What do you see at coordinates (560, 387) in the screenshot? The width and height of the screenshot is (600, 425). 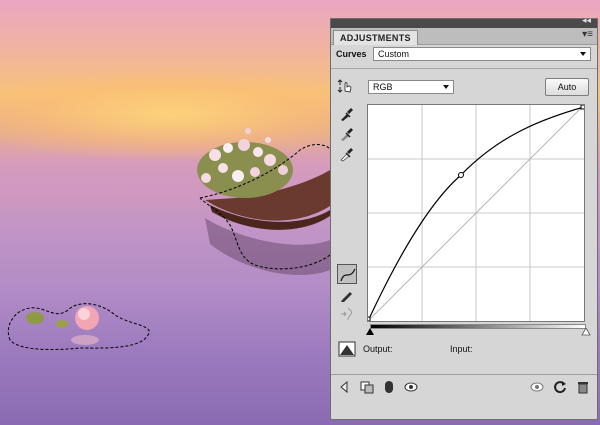 I see `refresh-icon` at bounding box center [560, 387].